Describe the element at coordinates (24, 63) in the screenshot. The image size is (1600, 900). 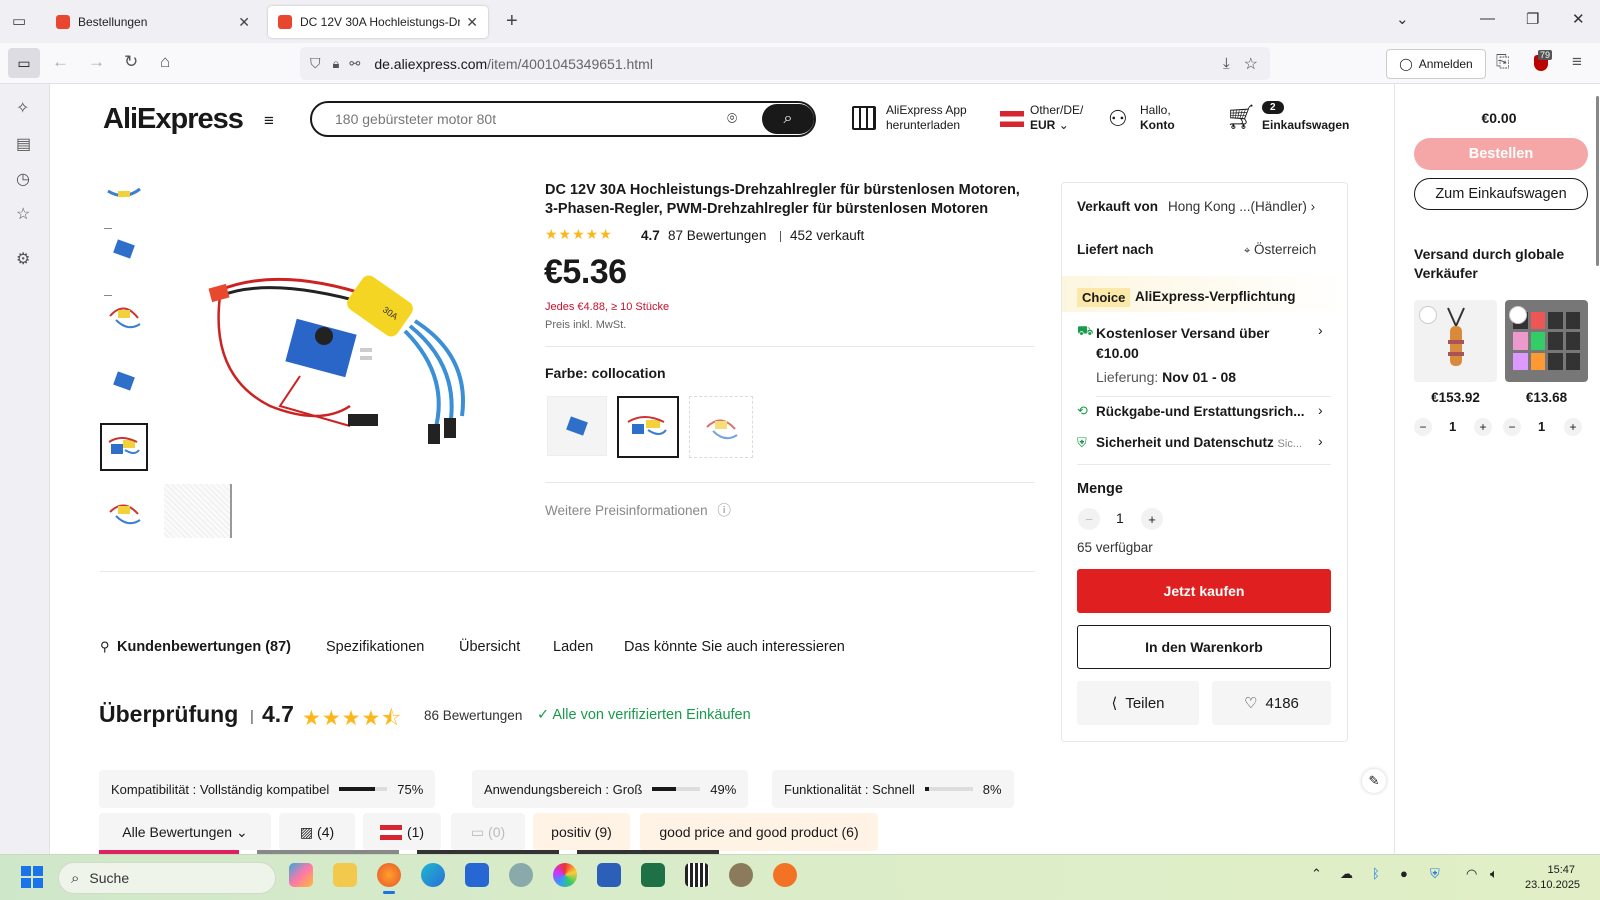
I see `sidebar-toggle-icon: ▭` at that location.